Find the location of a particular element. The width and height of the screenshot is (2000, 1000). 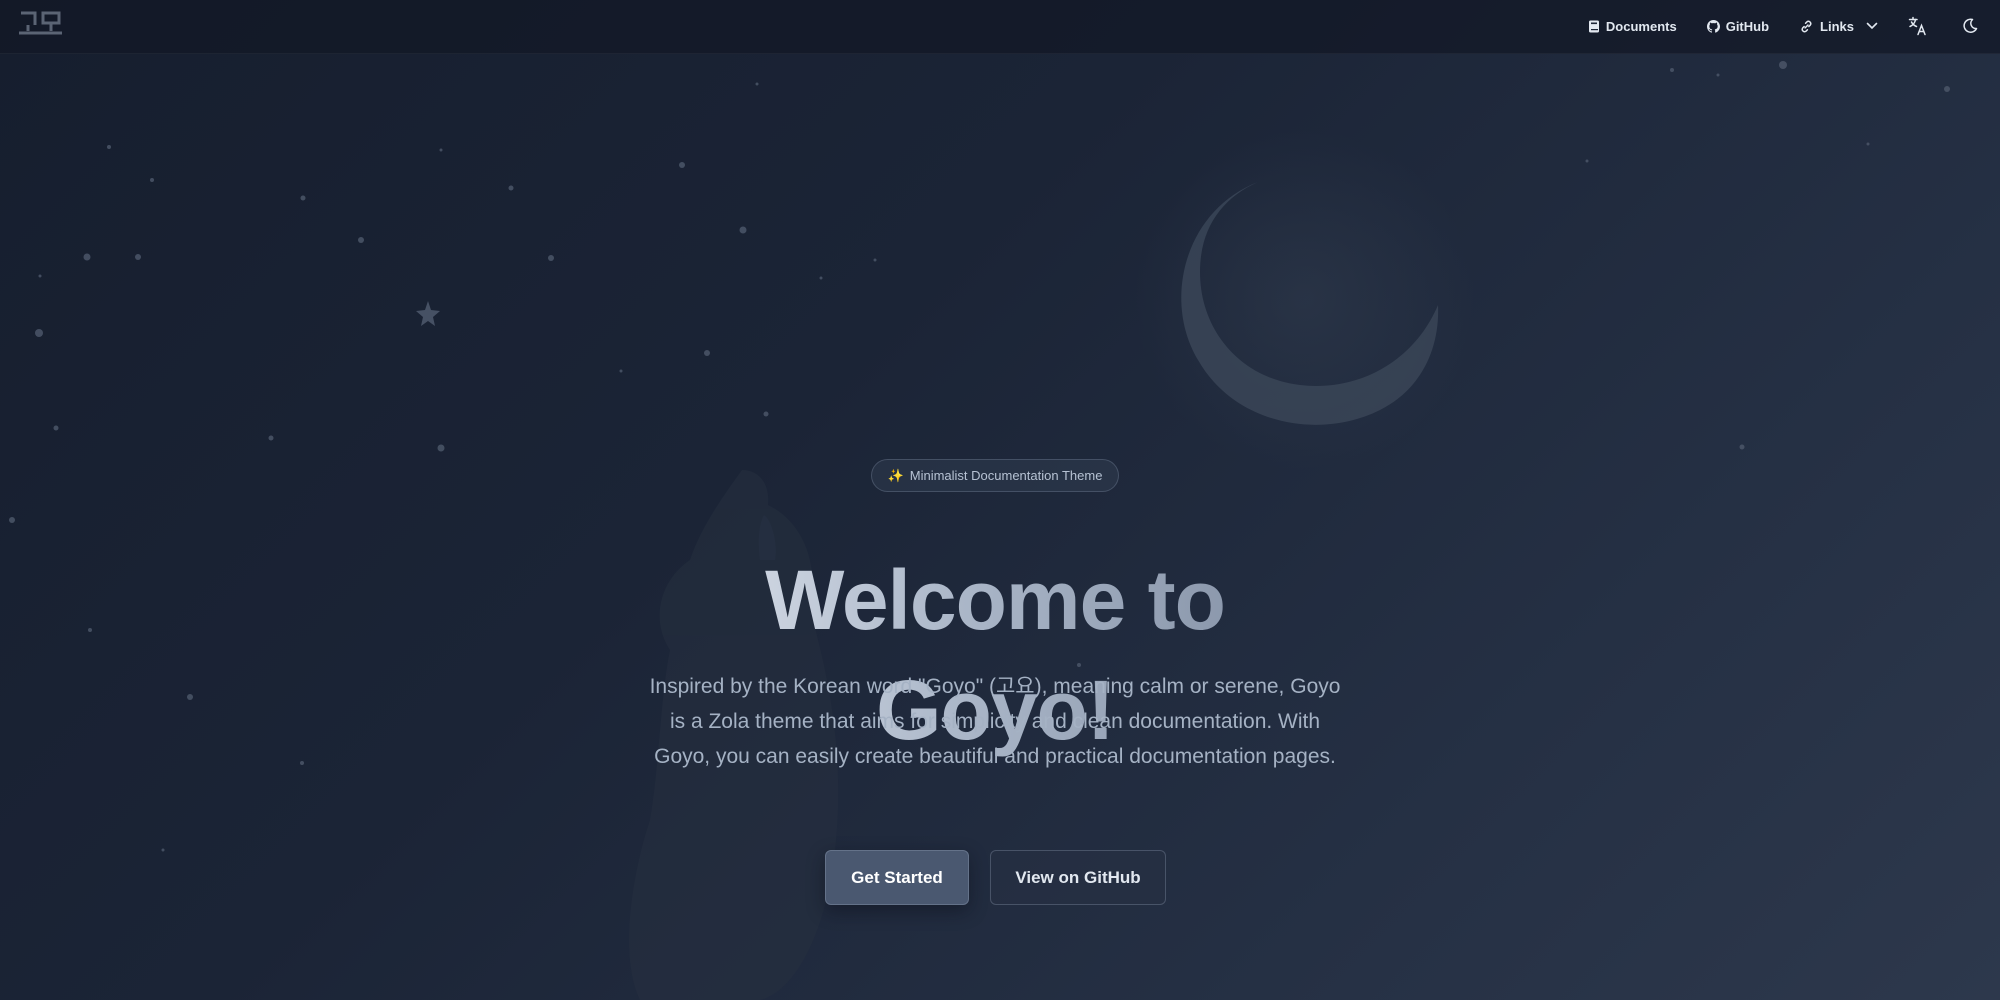

theme-badge: ✨ Minimalist Documentation Theme is located at coordinates (995, 475).